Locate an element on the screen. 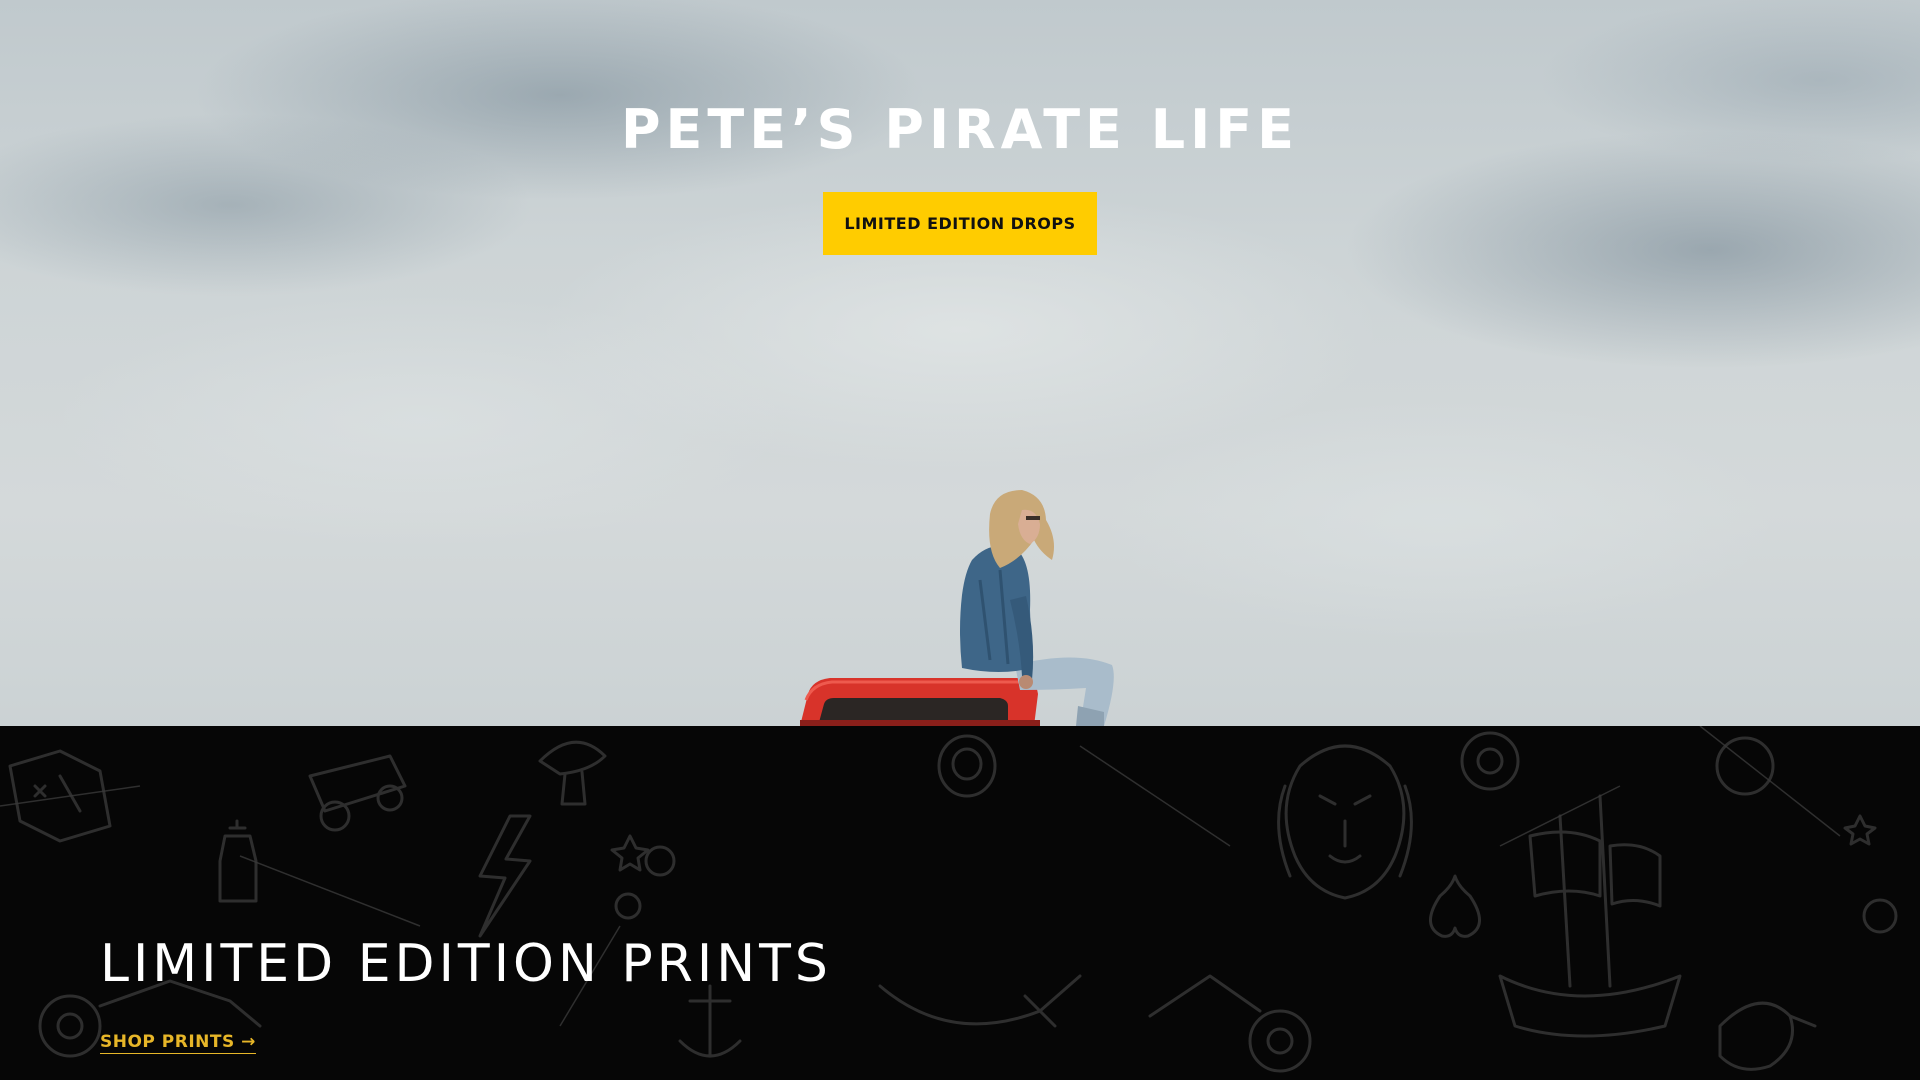 The width and height of the screenshot is (1920, 1080). mushroom-icon is located at coordinates (572, 773).